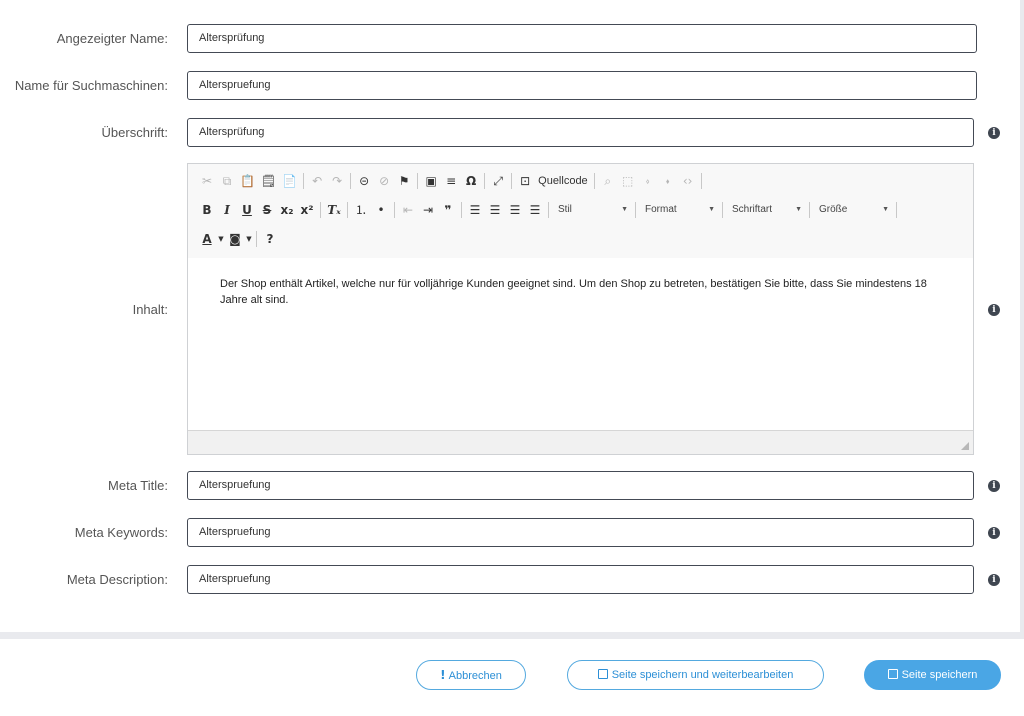  I want to click on heading-input: Altersprüfung, so click(580, 132).